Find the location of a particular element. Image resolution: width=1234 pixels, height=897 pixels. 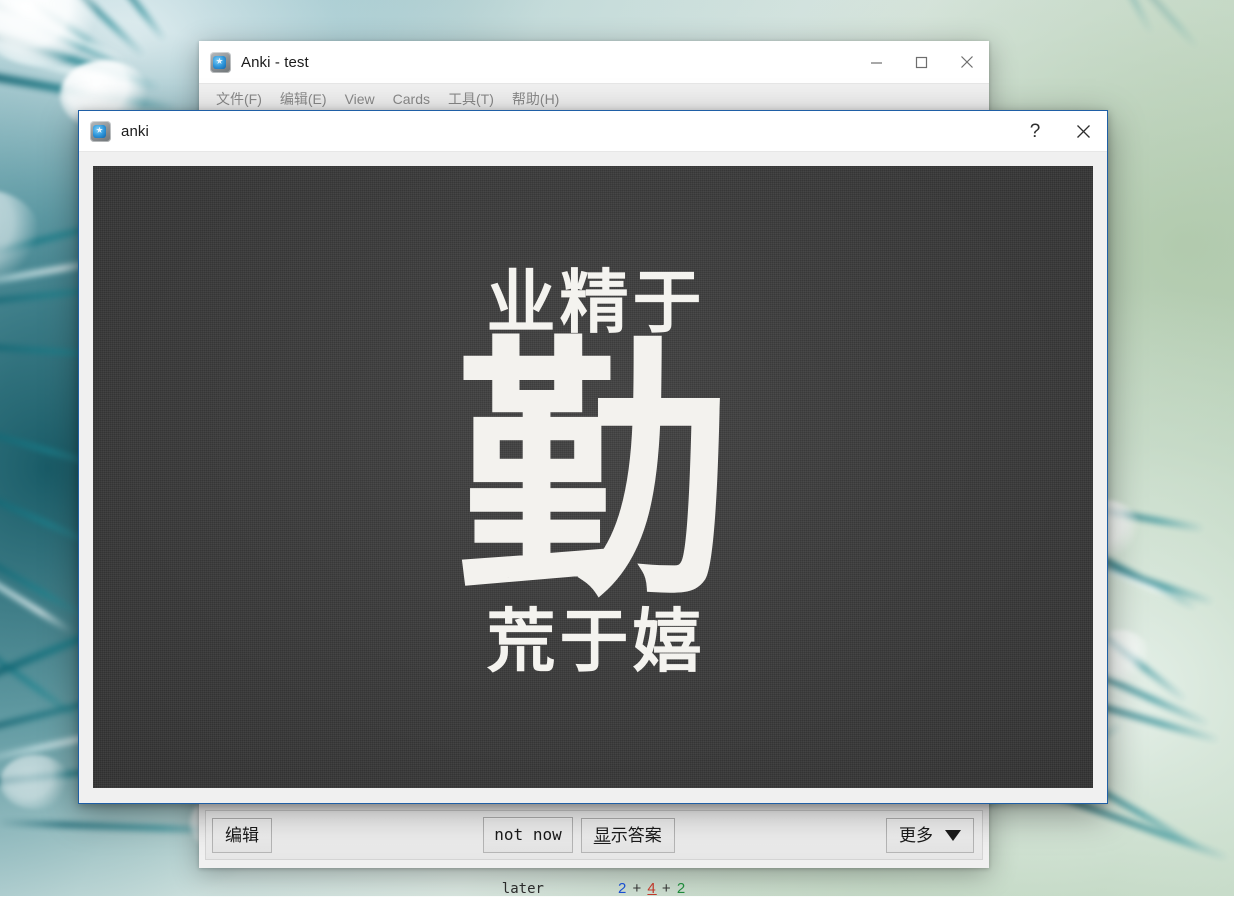

count-sep-1: + is located at coordinates (637, 888).